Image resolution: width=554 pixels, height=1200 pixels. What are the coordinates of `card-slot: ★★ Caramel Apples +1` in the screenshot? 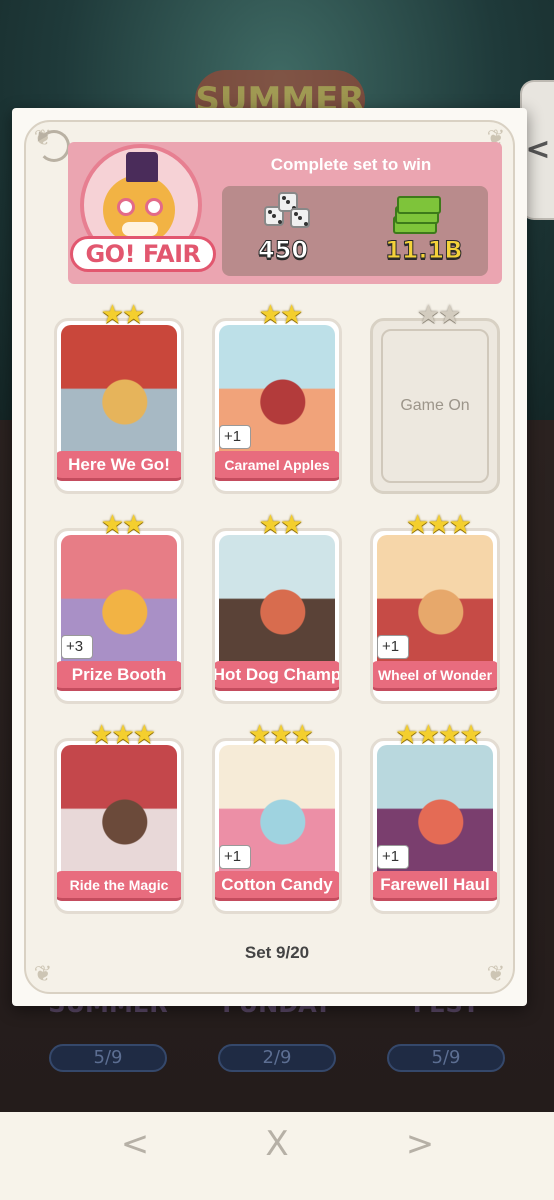 It's located at (281, 401).